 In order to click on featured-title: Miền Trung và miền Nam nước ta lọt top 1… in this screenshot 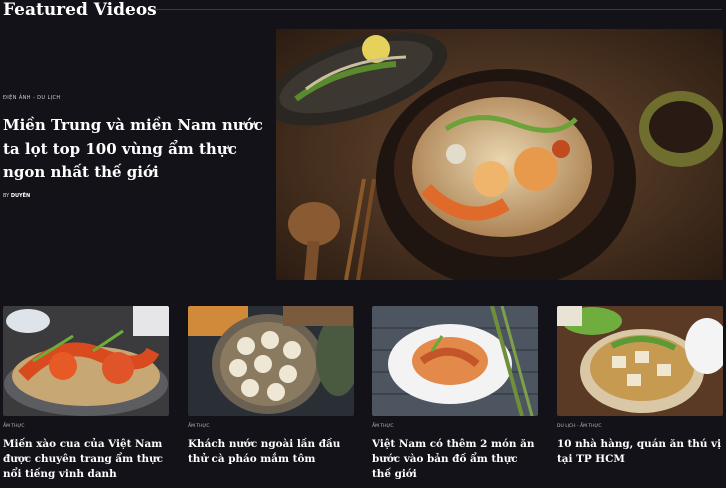, I will do `click(134, 149)`.